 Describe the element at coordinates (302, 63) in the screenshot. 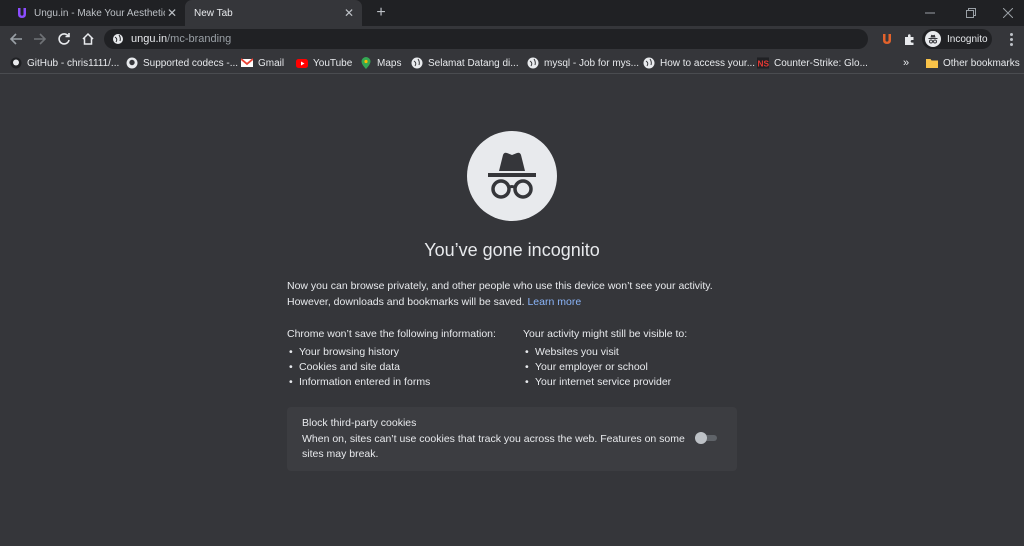

I see `youtube-icon` at that location.